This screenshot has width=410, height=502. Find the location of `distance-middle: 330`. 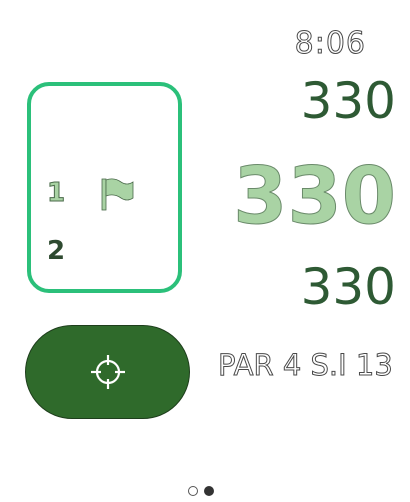

distance-middle: 330 is located at coordinates (315, 197).